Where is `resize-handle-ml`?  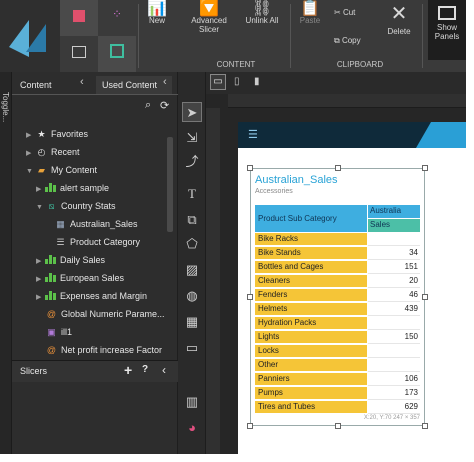
resize-handle-ml is located at coordinates (250, 297).